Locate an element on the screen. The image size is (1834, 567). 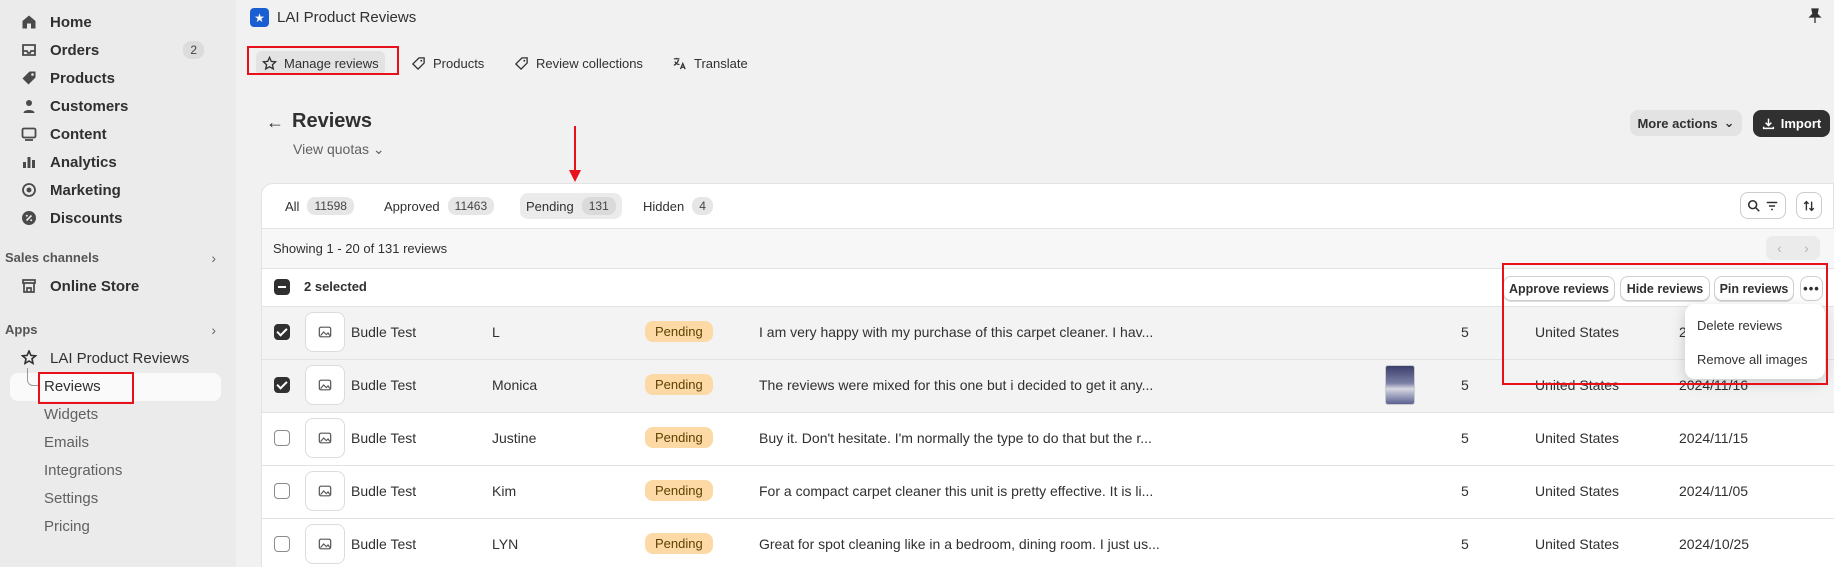
sidebar-item-analytics: Analytics is located at coordinates (115, 162).